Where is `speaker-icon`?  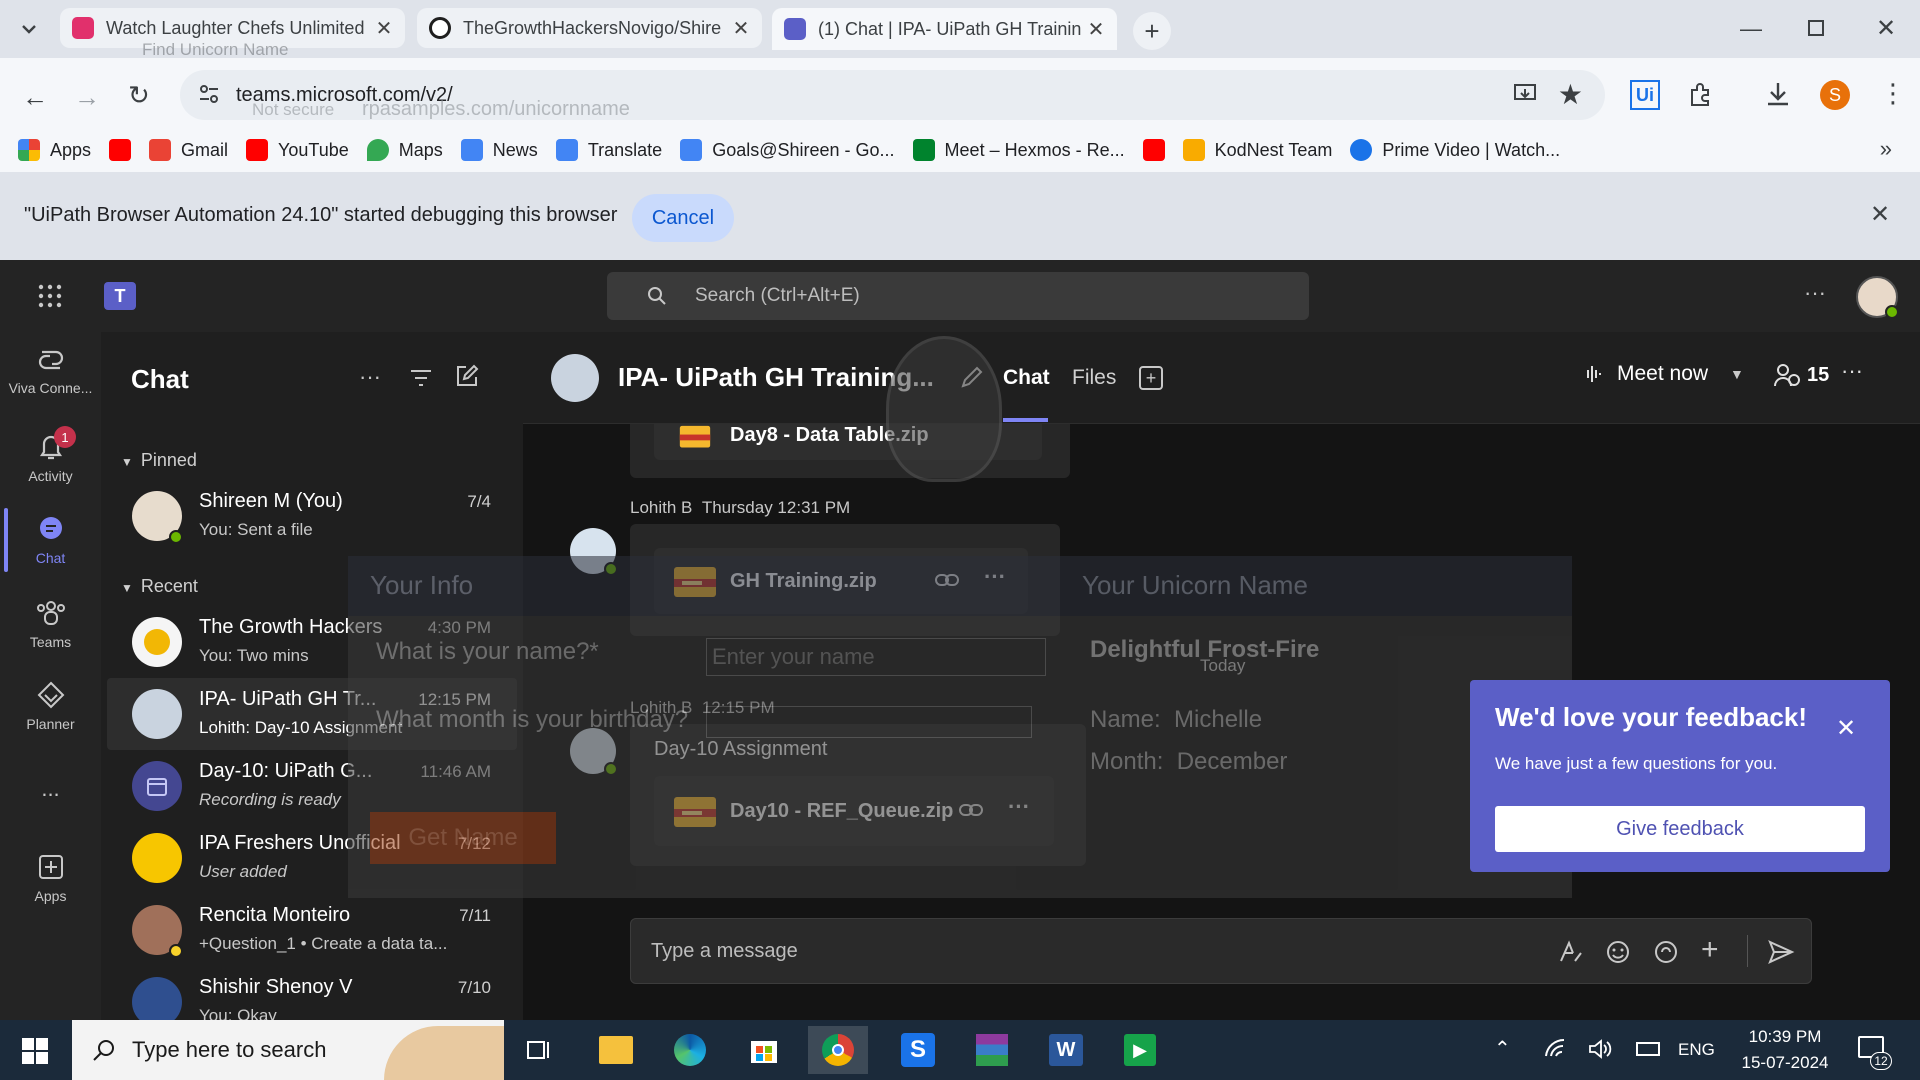
speaker-icon is located at coordinates (1600, 1049).